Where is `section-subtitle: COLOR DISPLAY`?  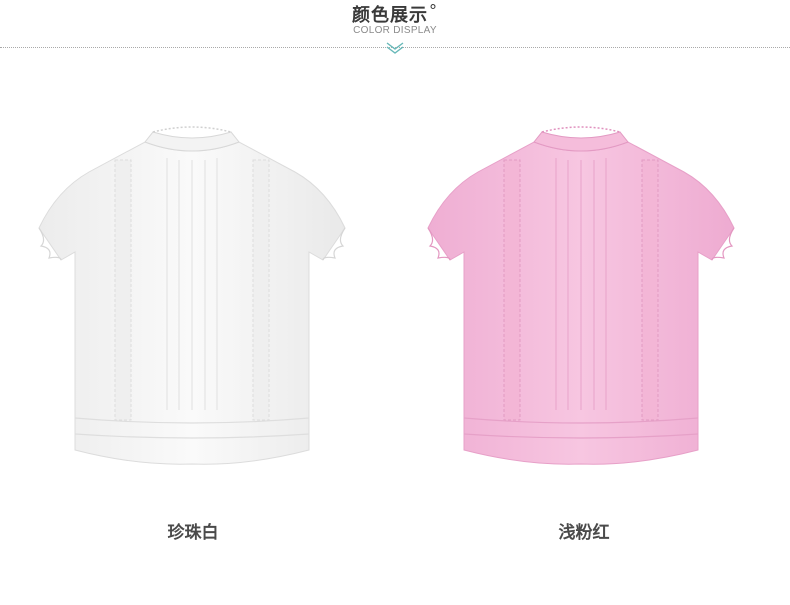 section-subtitle: COLOR DISPLAY is located at coordinates (395, 30).